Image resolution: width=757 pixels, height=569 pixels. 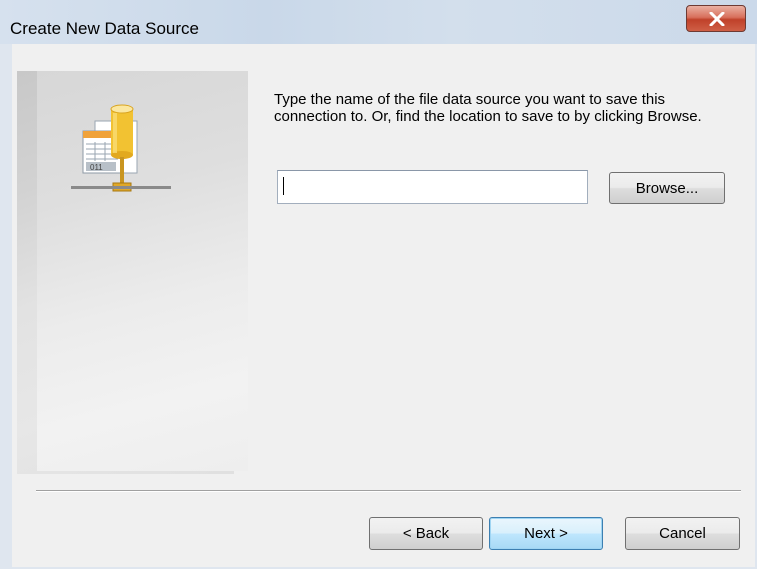 What do you see at coordinates (546, 533) in the screenshot?
I see `next-button: Next >` at bounding box center [546, 533].